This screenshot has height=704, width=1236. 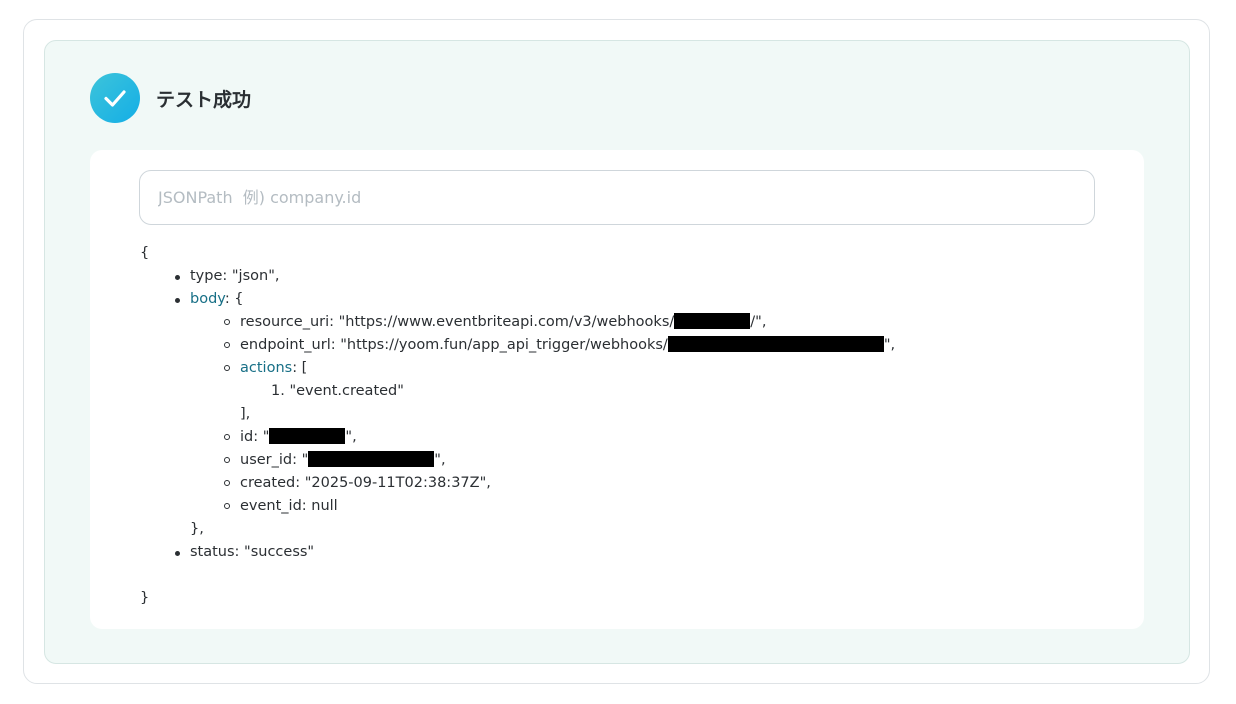 What do you see at coordinates (620, 368) in the screenshot?
I see `json-actions-field: actions: [` at bounding box center [620, 368].